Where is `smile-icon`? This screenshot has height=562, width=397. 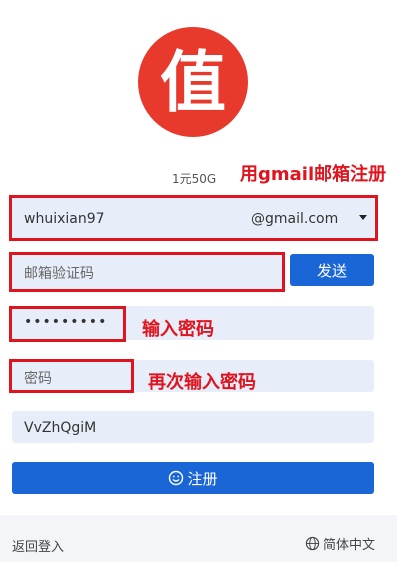
smile-icon is located at coordinates (176, 478).